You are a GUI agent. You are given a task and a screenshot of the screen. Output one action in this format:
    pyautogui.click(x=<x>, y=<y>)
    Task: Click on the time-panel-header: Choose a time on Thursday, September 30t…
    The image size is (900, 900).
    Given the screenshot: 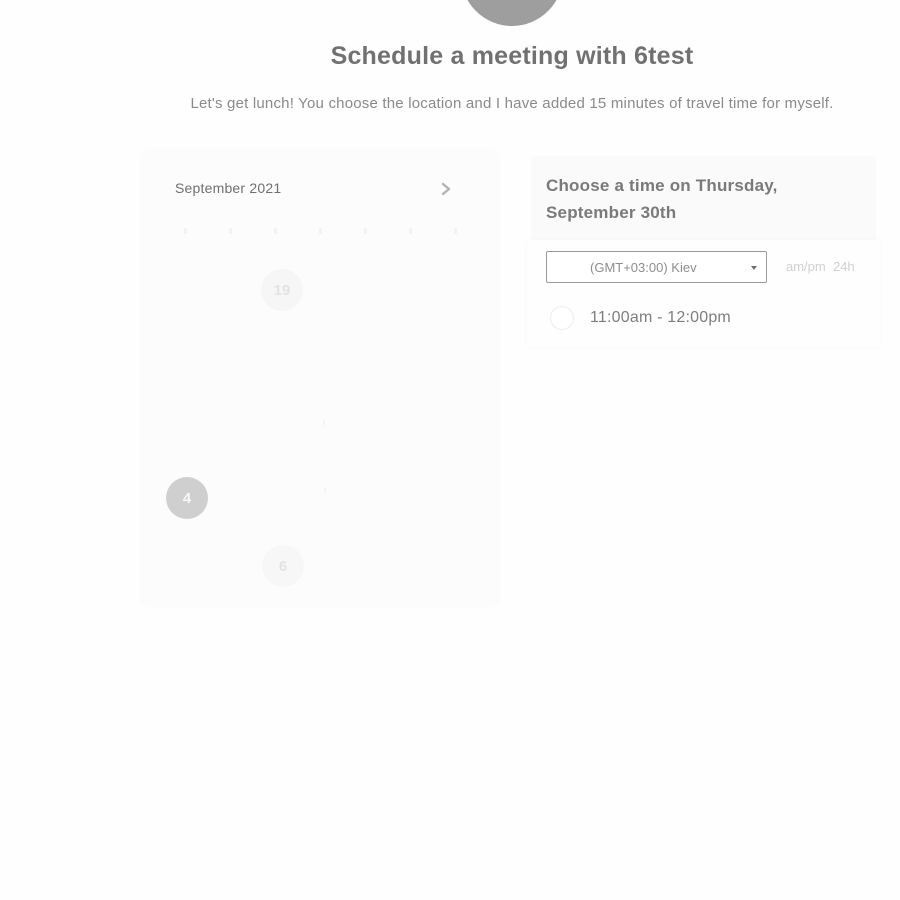 What is the action you would take?
    pyautogui.click(x=703, y=198)
    